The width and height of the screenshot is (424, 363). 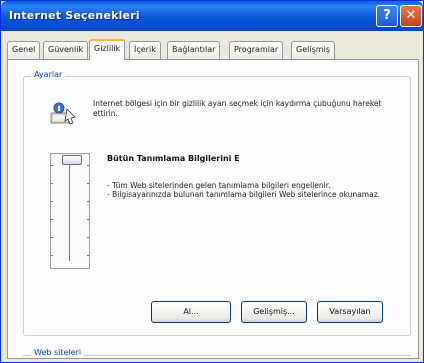 What do you see at coordinates (74, 15) in the screenshot?
I see `window-title: Internet Seçenekleri` at bounding box center [74, 15].